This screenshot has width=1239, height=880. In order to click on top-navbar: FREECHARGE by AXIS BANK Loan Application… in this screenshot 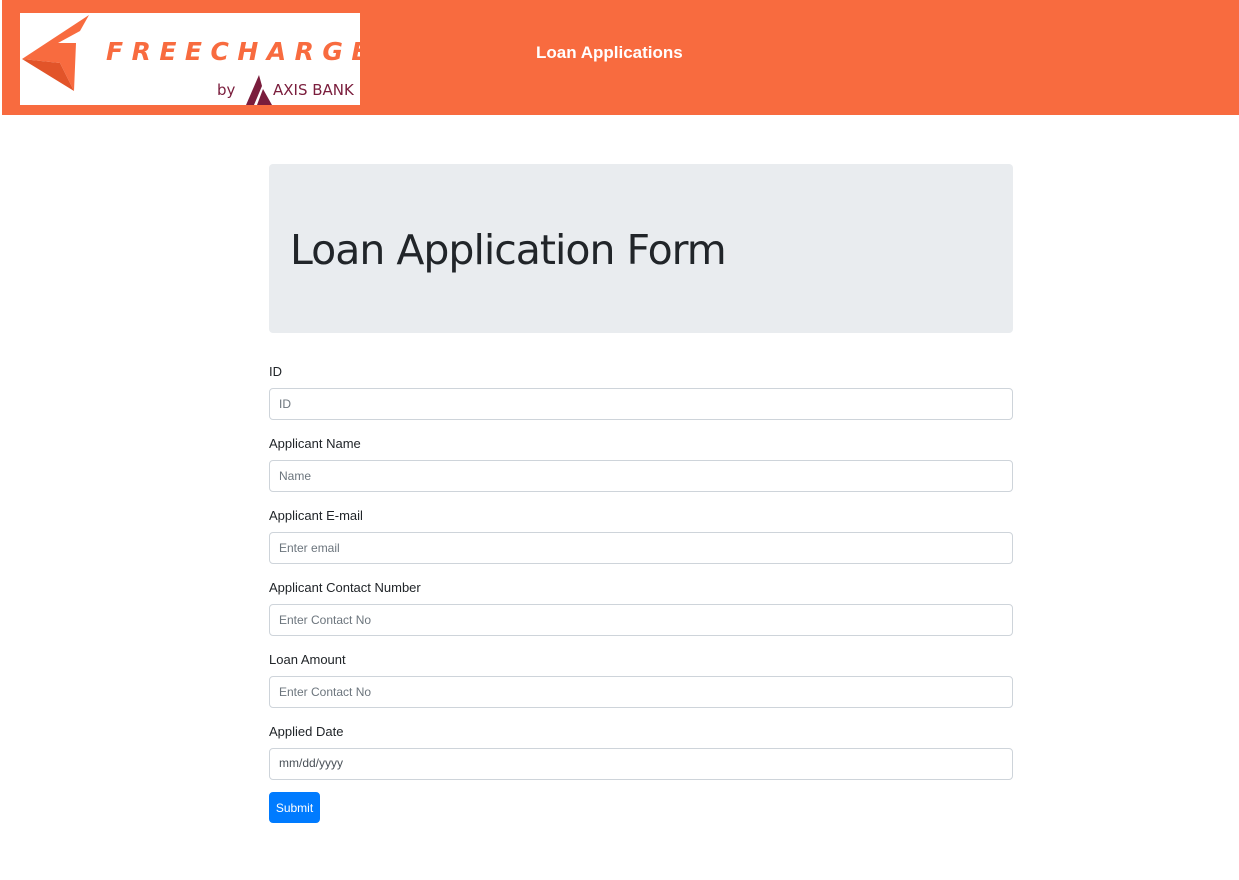, I will do `click(620, 57)`.